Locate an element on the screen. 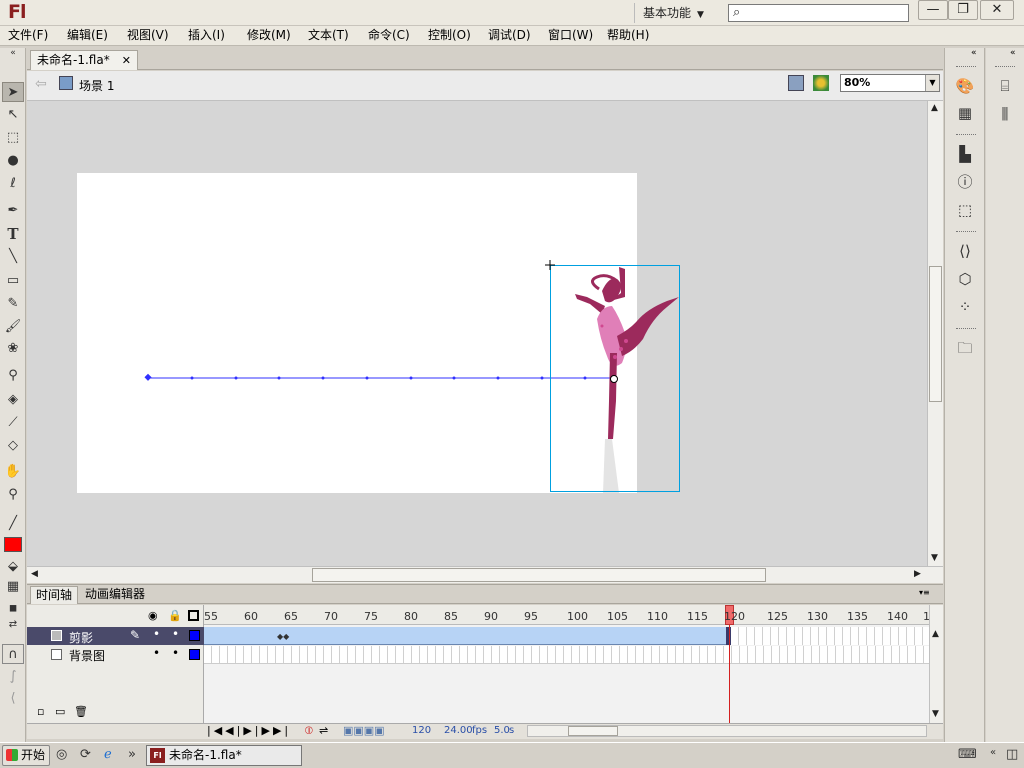 The image size is (1024, 768). lock-icon: 🔒 is located at coordinates (175, 615).